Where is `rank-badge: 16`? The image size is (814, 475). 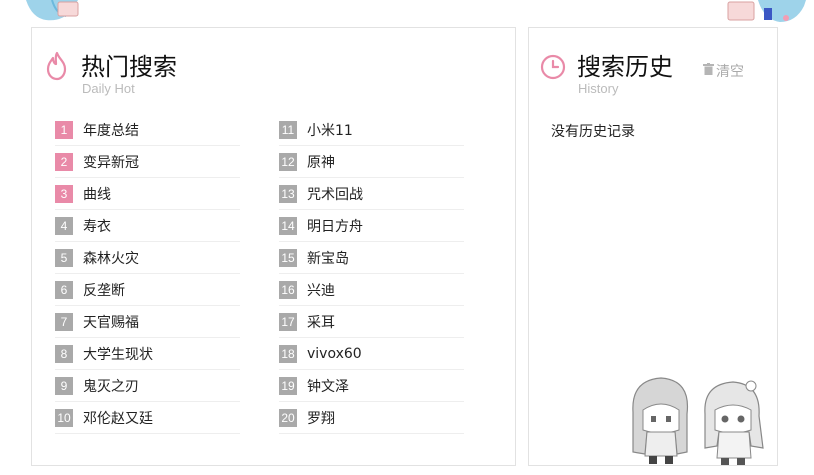
rank-badge: 16 is located at coordinates (288, 289).